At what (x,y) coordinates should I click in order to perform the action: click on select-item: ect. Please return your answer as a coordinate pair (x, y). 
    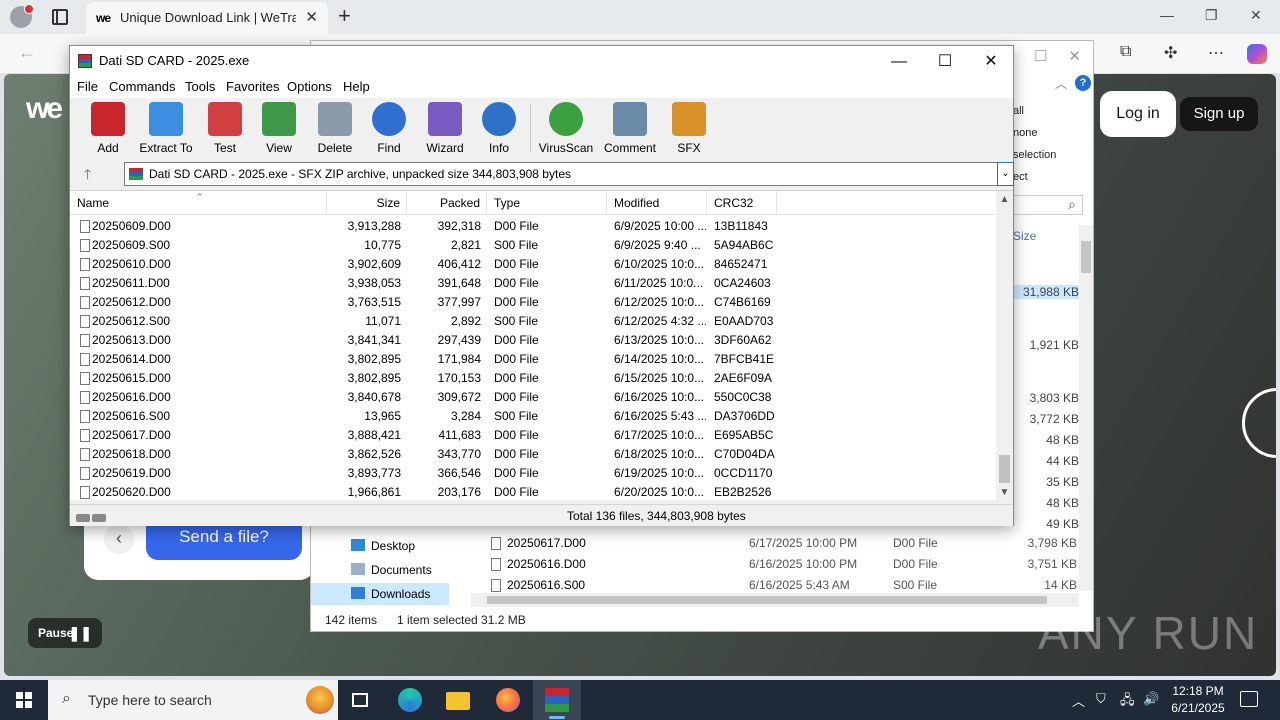
    Looking at the image, I should click on (1020, 177).